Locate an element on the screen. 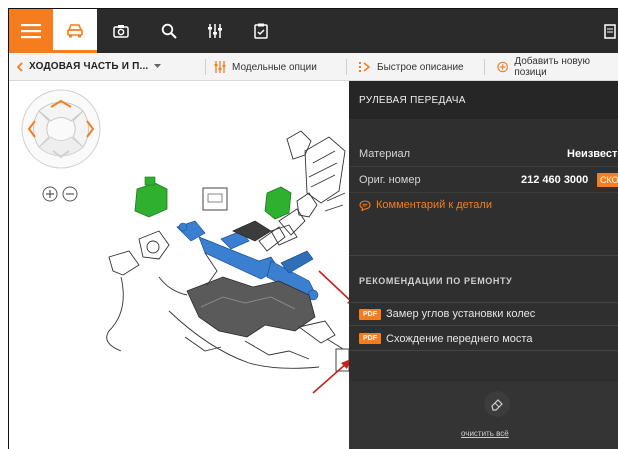 The height and width of the screenshot is (449, 618). list-icon is located at coordinates (365, 67).